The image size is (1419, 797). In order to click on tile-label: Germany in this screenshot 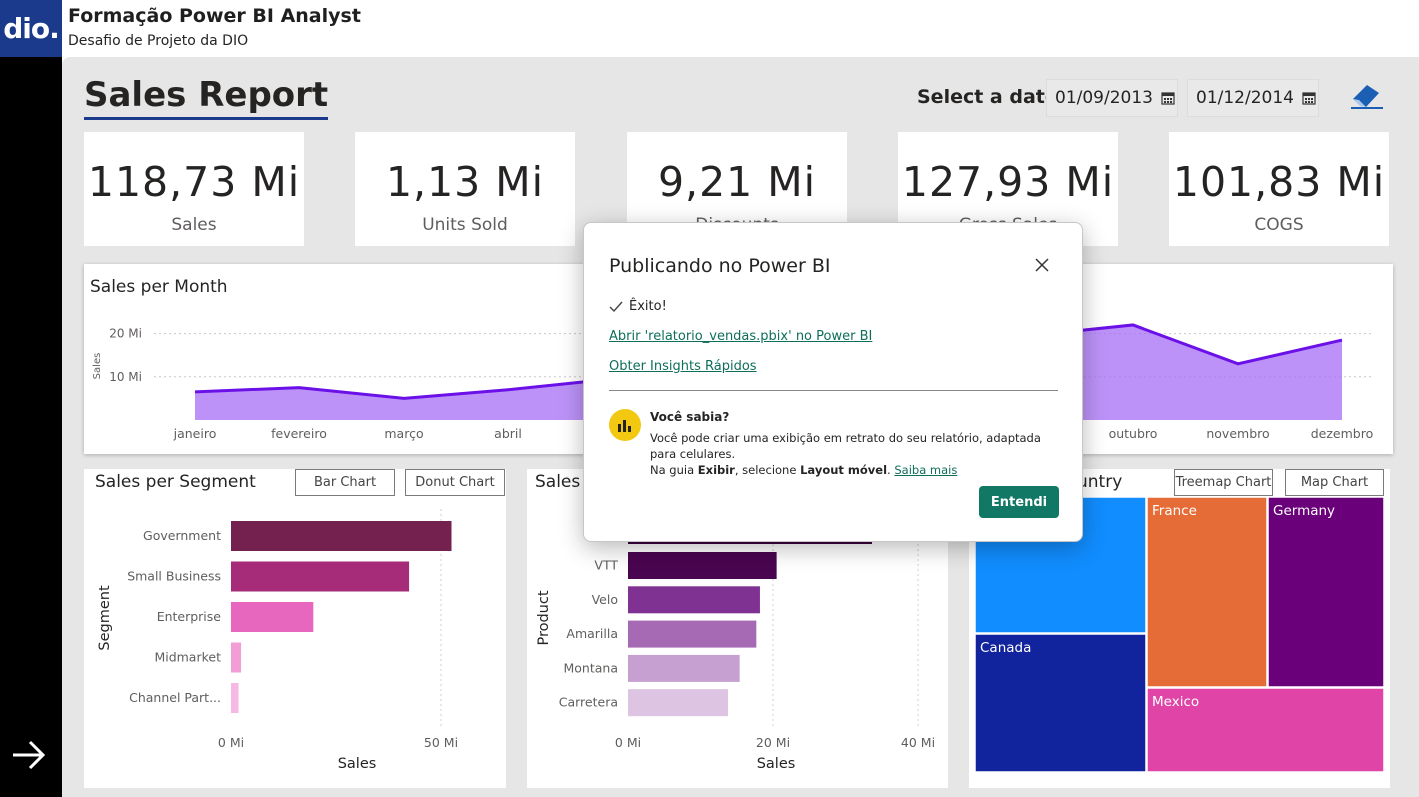, I will do `click(1304, 511)`.